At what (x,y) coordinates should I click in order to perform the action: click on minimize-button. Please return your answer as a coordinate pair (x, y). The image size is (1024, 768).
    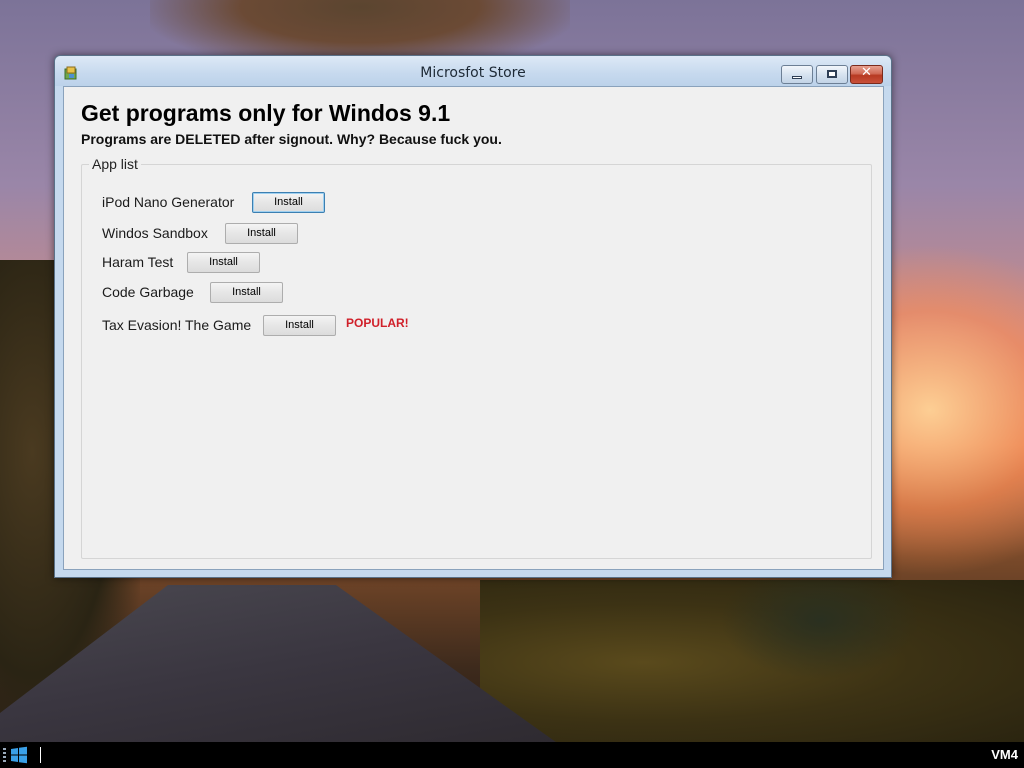
    Looking at the image, I should click on (797, 74).